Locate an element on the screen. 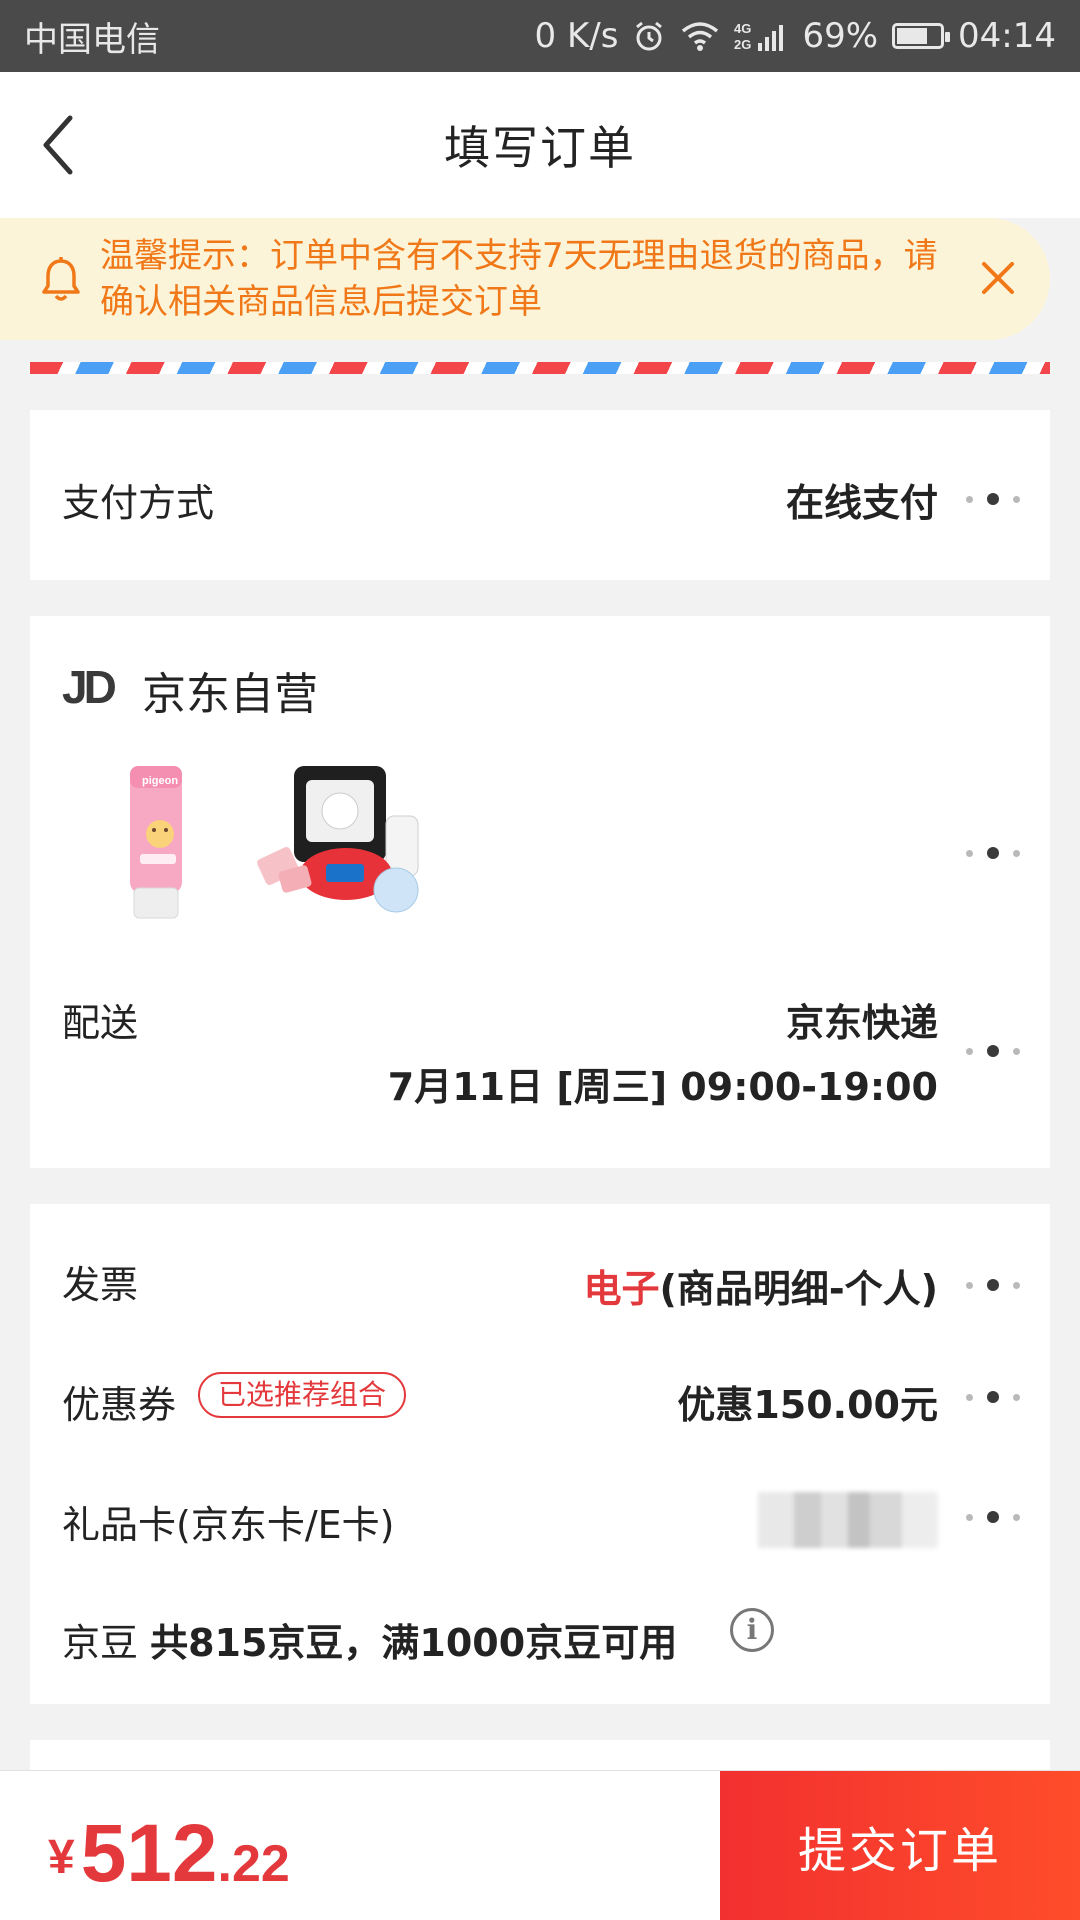 The height and width of the screenshot is (1920, 1080). product-brand-text: pigeon is located at coordinates (160, 781).